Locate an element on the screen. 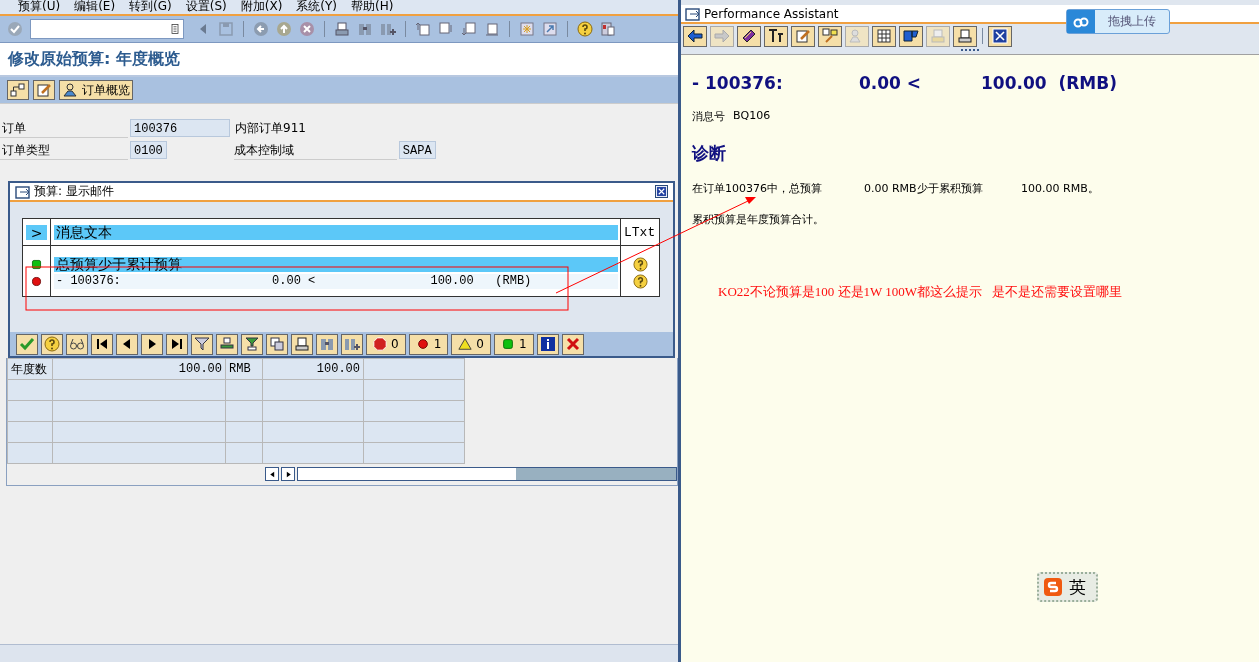 The height and width of the screenshot is (662, 1259). scroll-left-button is located at coordinates (272, 474).